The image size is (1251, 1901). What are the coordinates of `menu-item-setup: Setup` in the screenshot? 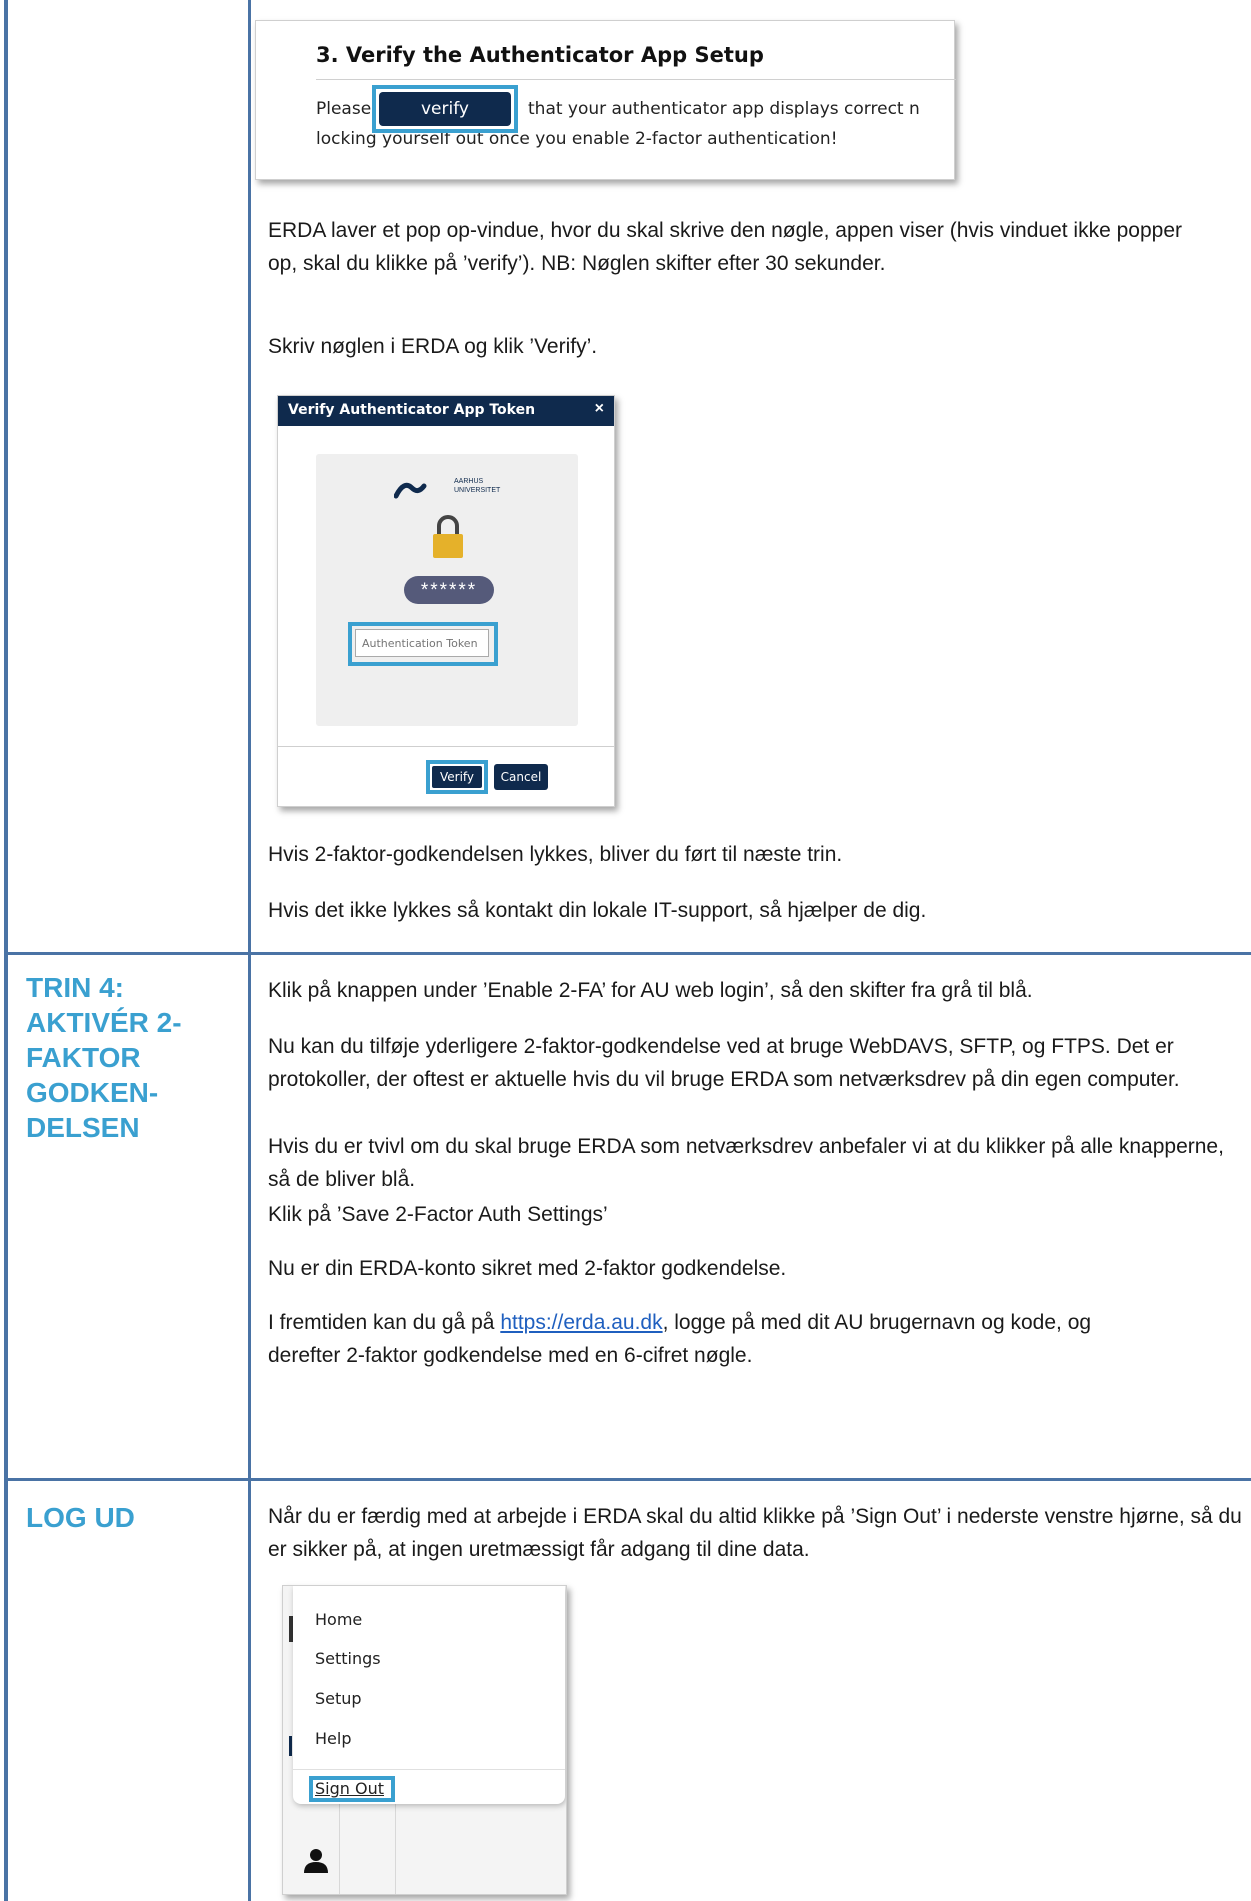 It's located at (338, 1698).